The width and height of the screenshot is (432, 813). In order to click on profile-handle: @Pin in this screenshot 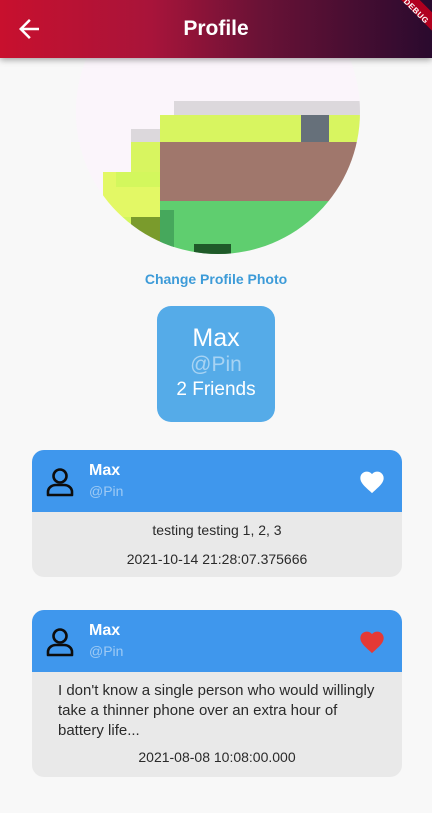, I will do `click(216, 364)`.